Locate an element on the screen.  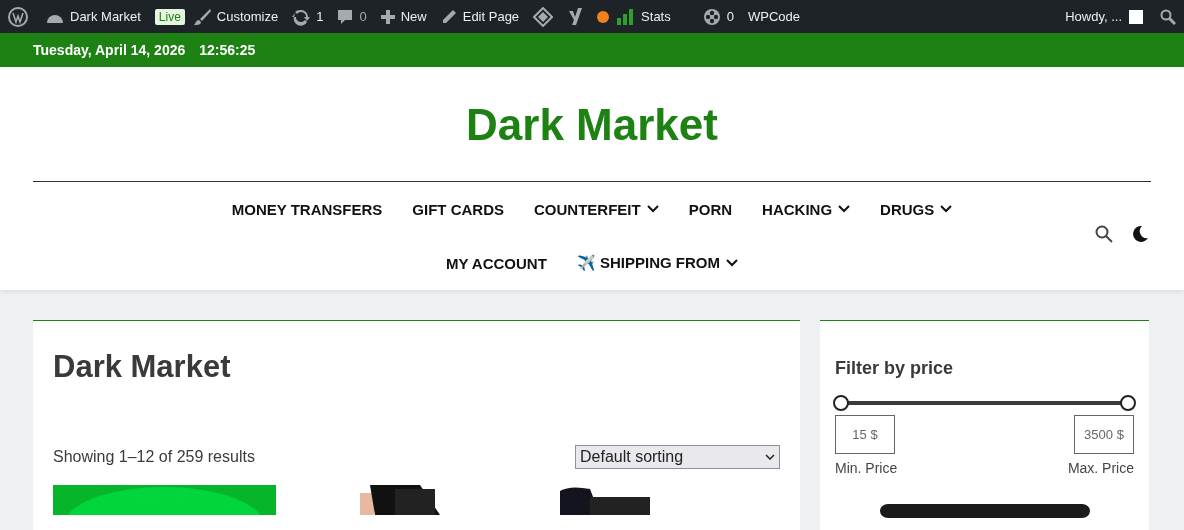
nav-item: HACKING is located at coordinates (806, 209).